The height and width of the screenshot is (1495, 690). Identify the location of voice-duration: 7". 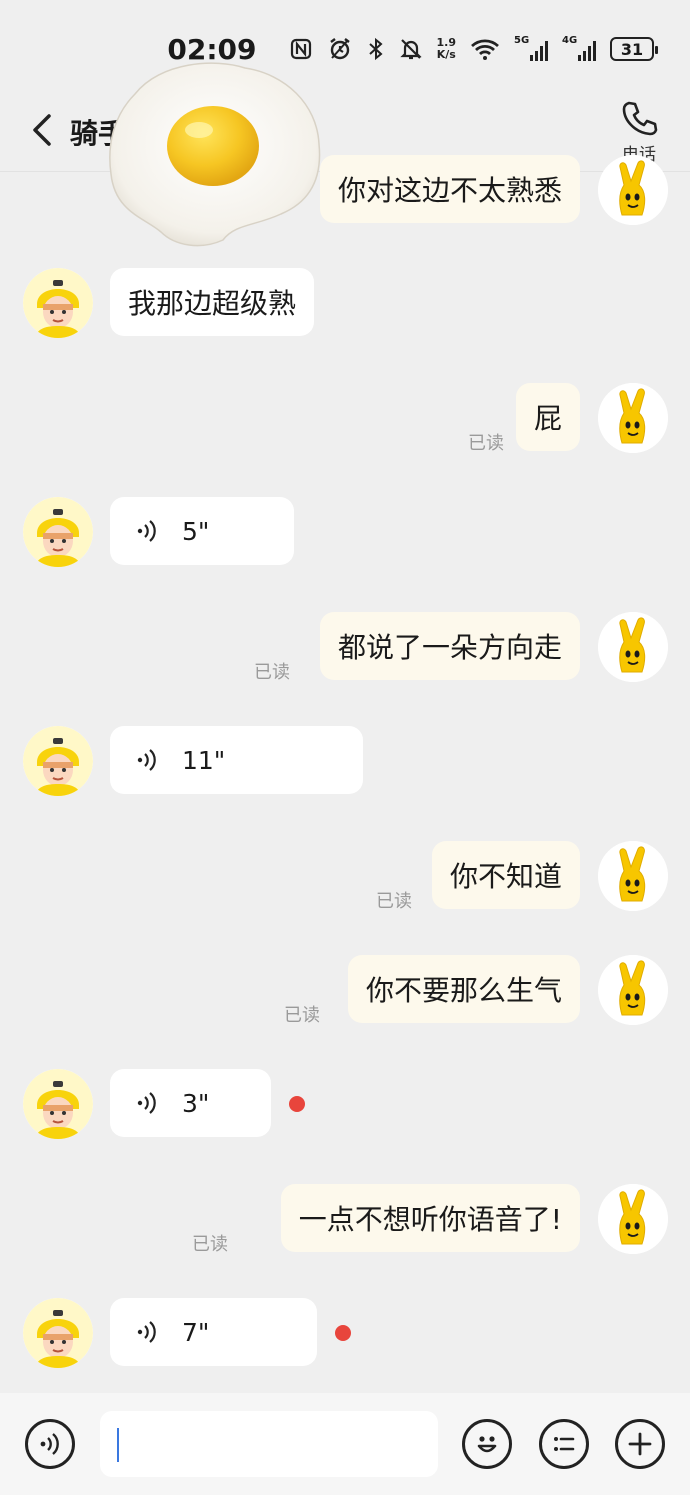
(196, 1332).